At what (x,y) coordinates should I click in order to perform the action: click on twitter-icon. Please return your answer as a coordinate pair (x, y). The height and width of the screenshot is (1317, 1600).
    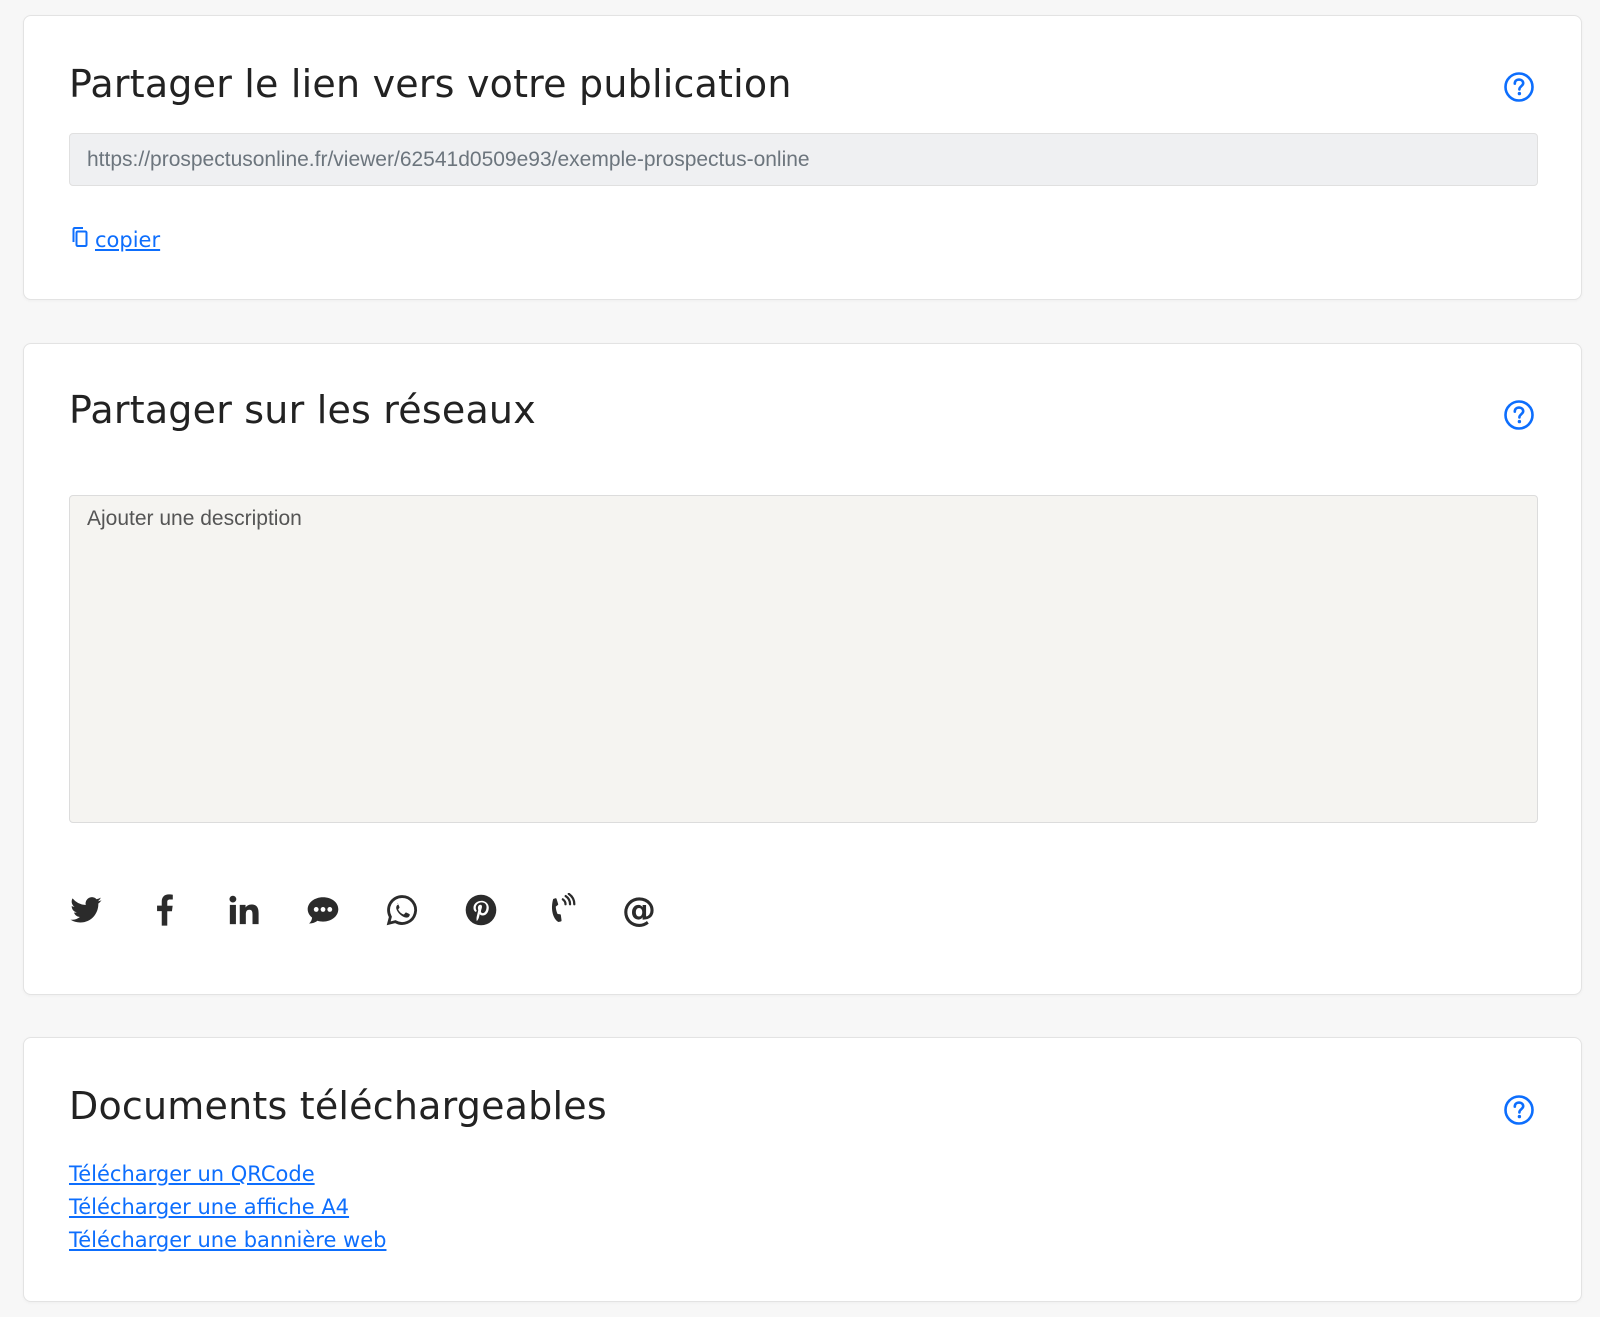
    Looking at the image, I should click on (86, 910).